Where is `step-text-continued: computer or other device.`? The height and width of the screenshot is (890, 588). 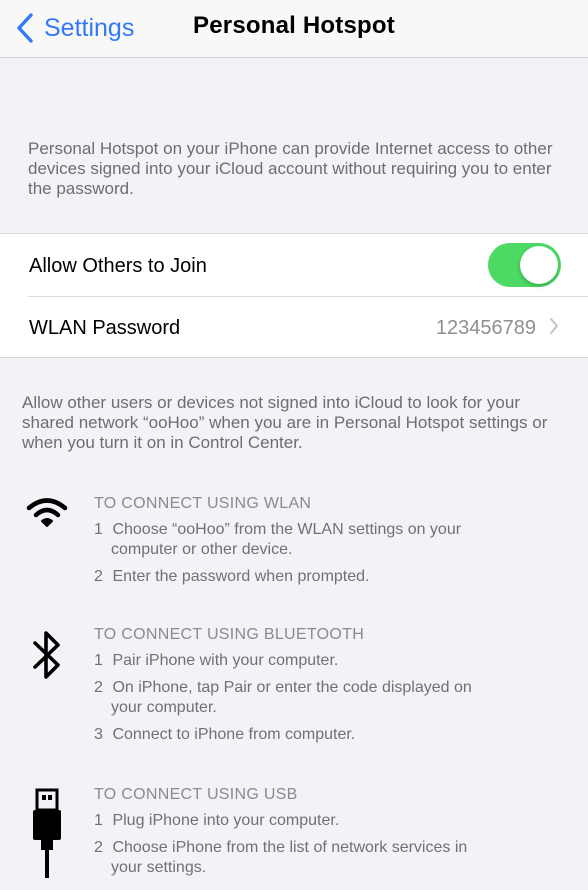
step-text-continued: computer or other device. is located at coordinates (202, 549).